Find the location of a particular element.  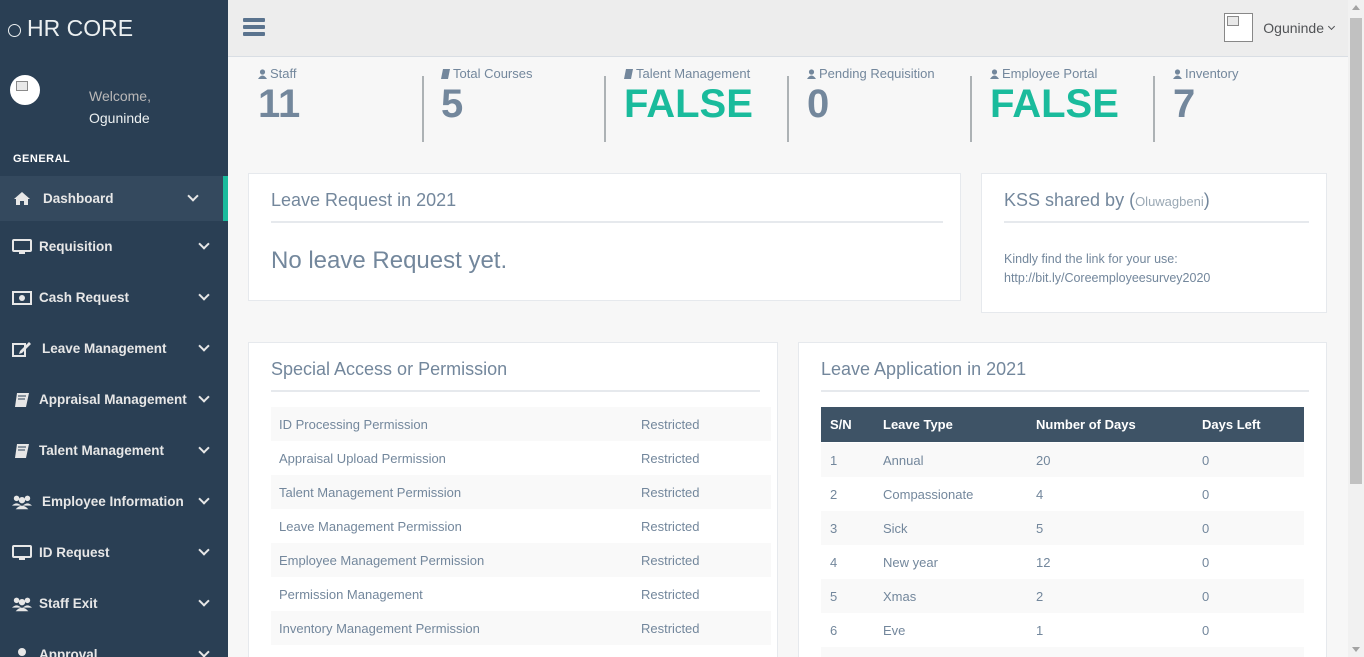

table-cell: 6 is located at coordinates (834, 630).